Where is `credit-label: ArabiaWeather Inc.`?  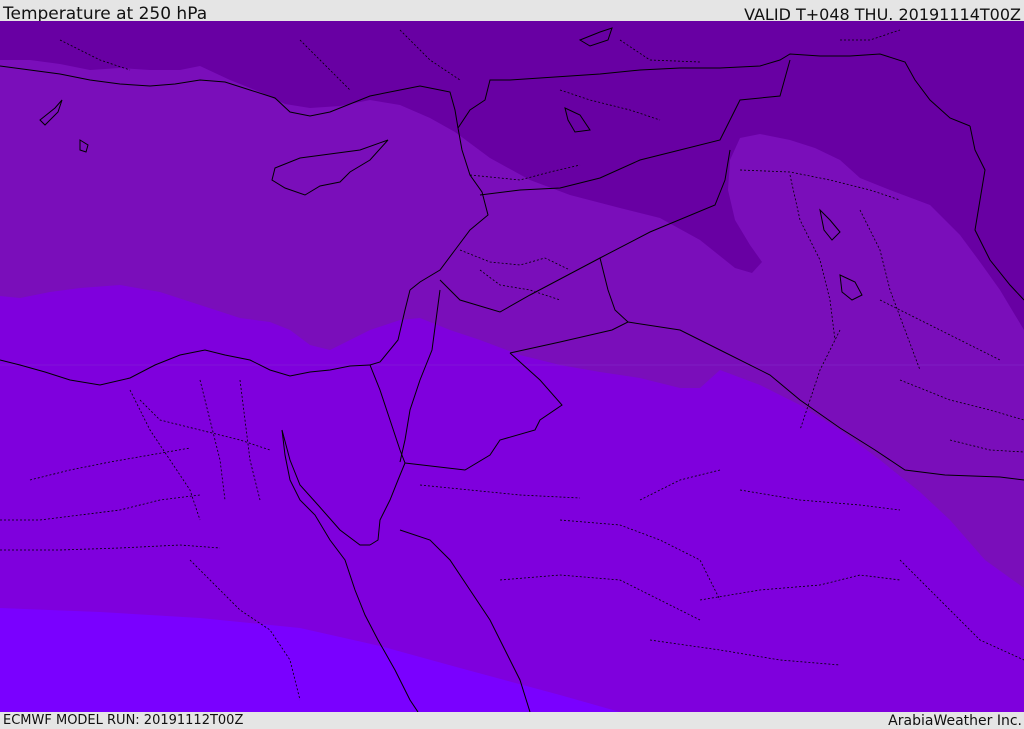 credit-label: ArabiaWeather Inc. is located at coordinates (955, 721).